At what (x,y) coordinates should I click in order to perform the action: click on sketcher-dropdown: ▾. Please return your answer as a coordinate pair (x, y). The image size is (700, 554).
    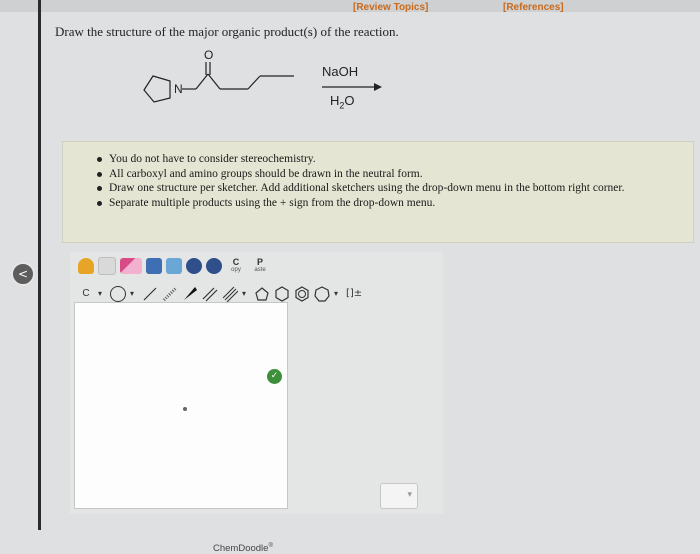
    Looking at the image, I should click on (399, 496).